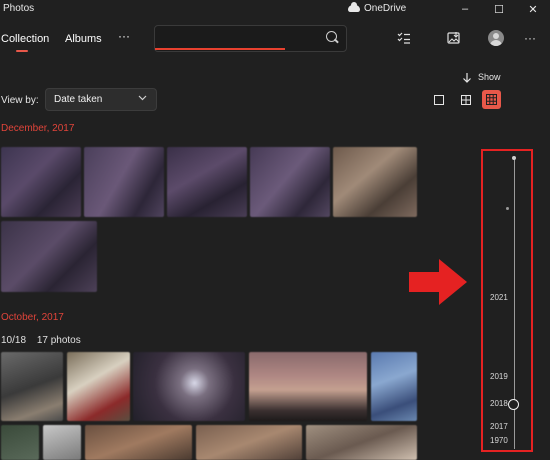 This screenshot has width=550, height=460. Describe the element at coordinates (489, 77) in the screenshot. I see `show-button: Show` at that location.